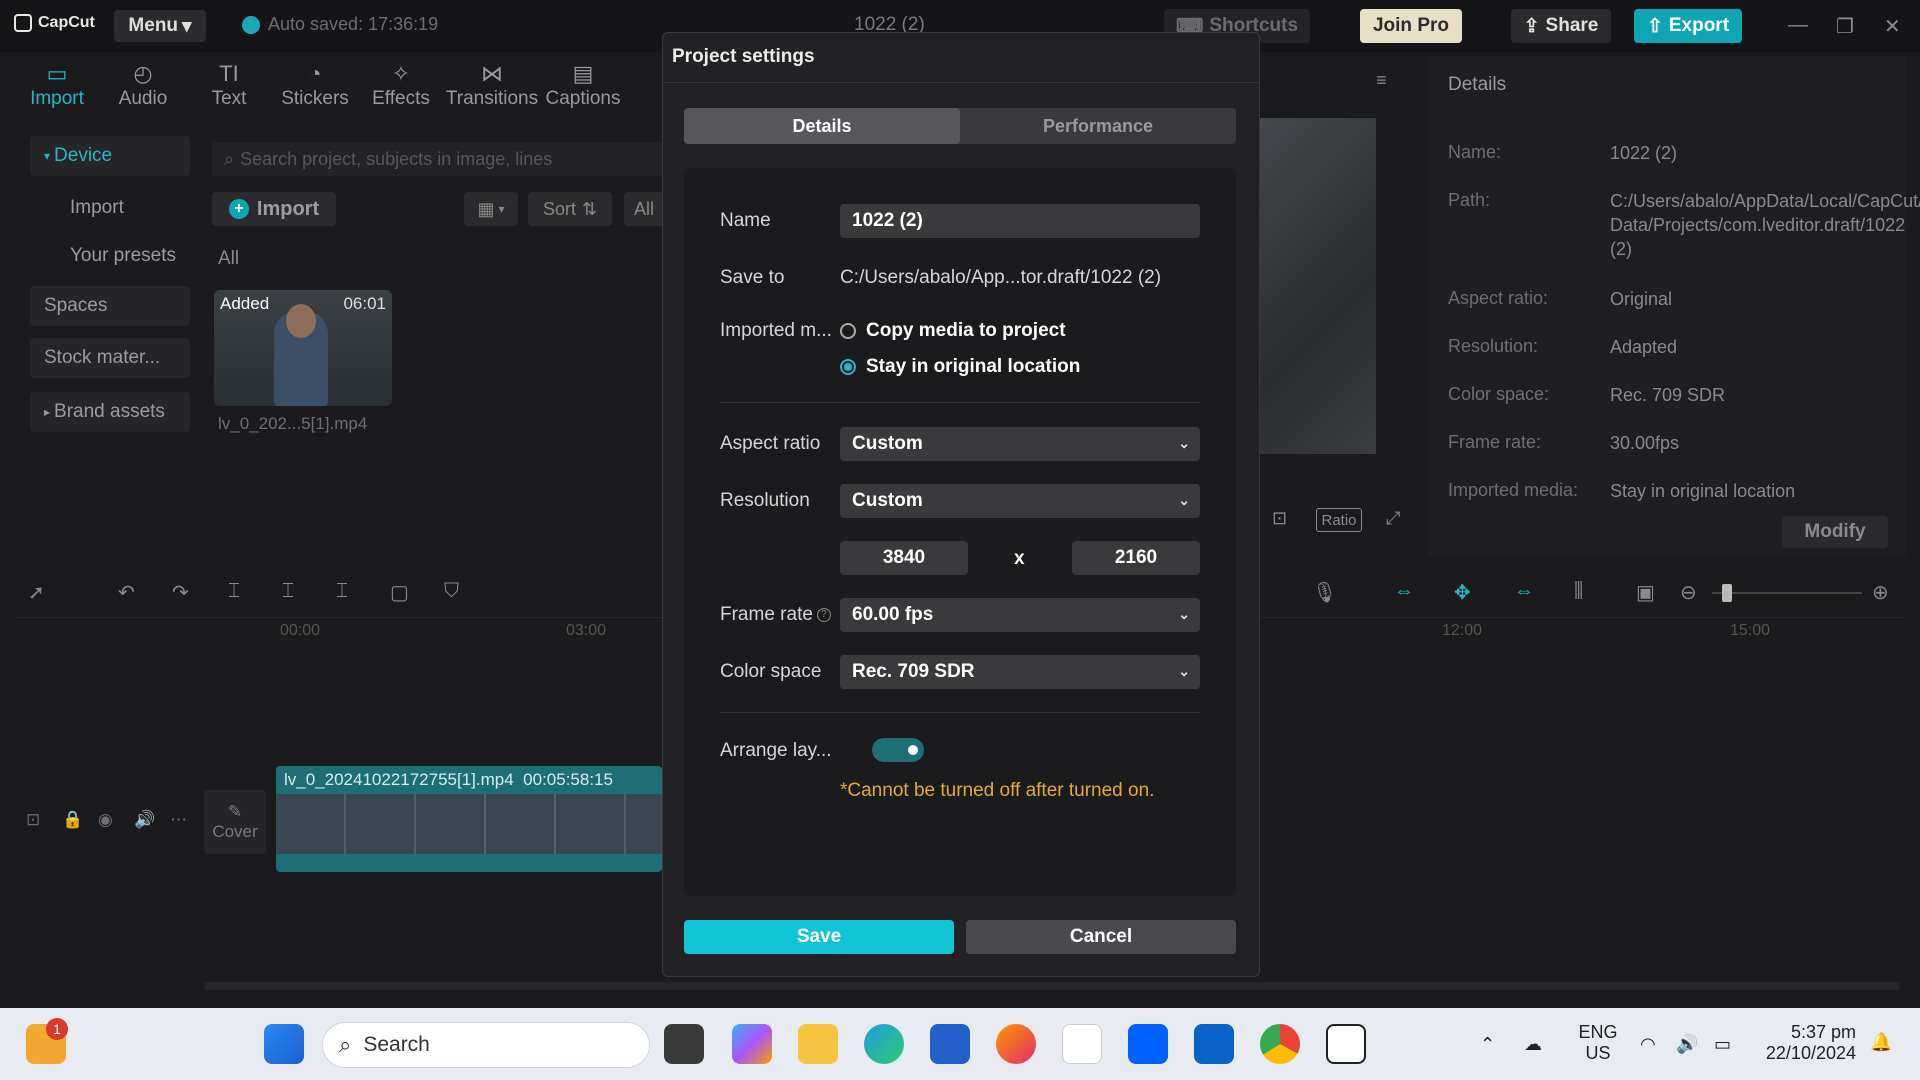 The width and height of the screenshot is (1920, 1080). Describe the element at coordinates (288, 591) in the screenshot. I see `trim-left-icon: ⌶` at that location.